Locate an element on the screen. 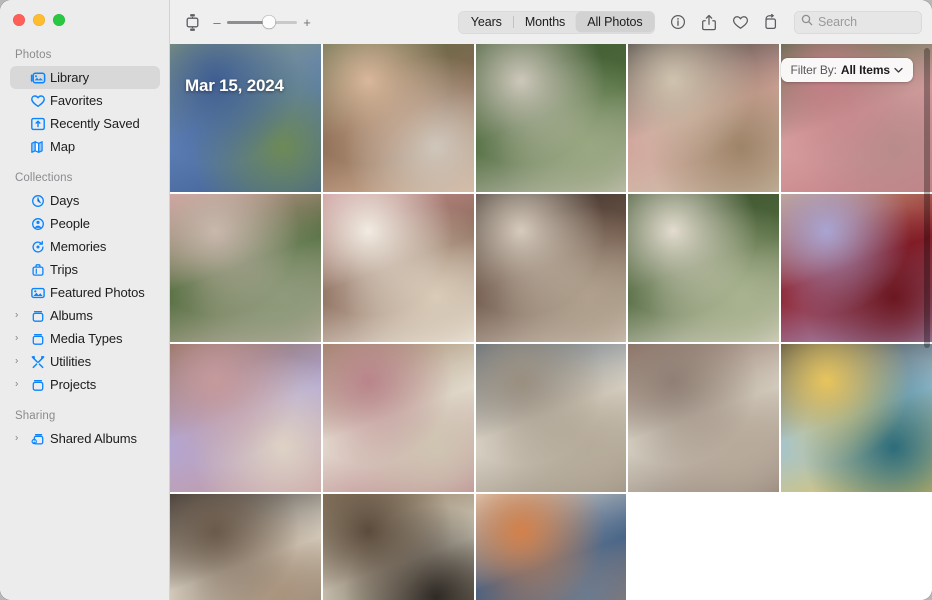  filter-by-dropdown: Filter By: All Items is located at coordinates (846, 70).